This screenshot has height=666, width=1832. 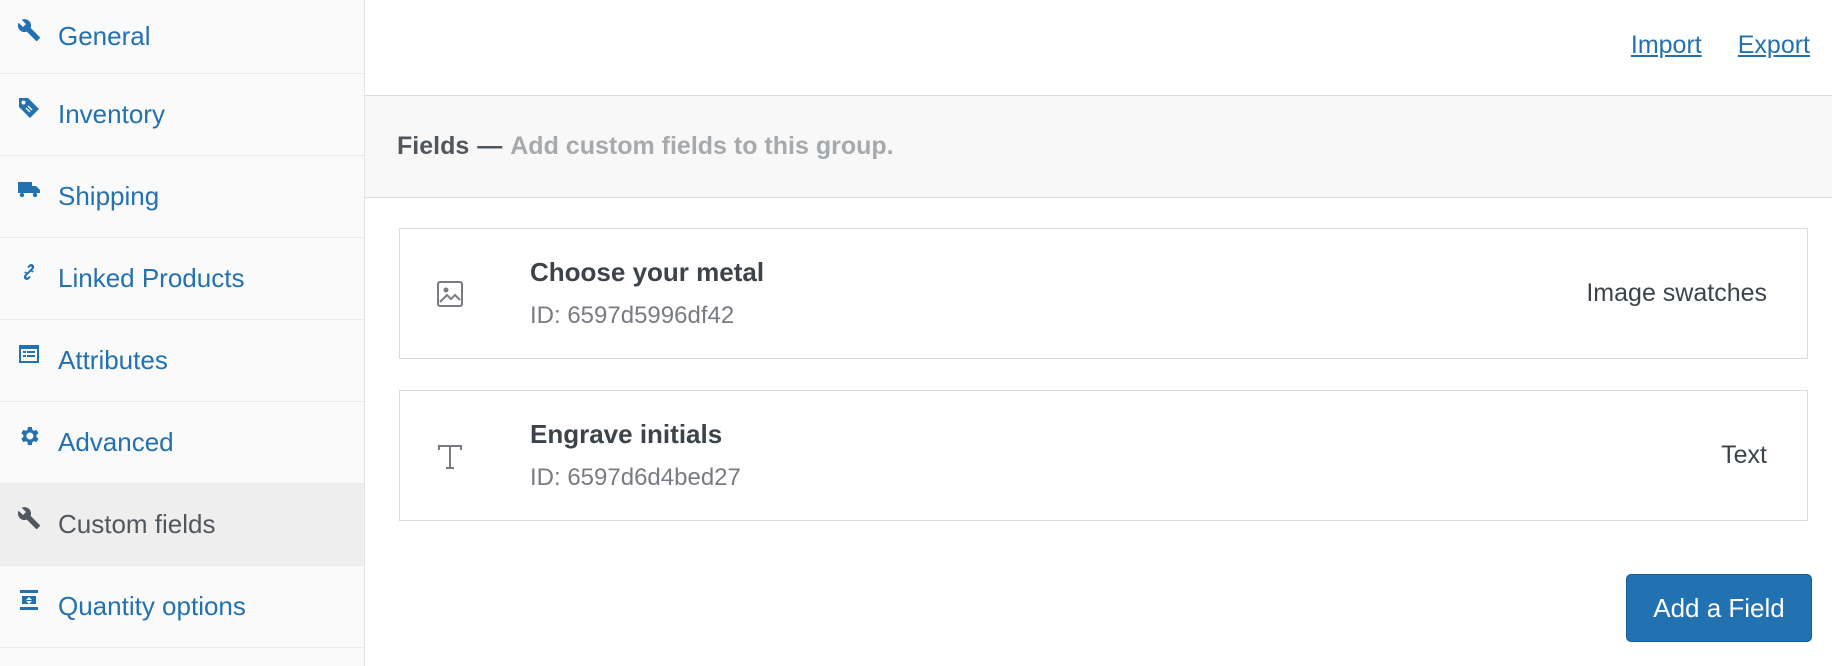 What do you see at coordinates (450, 456) in the screenshot?
I see `text-type-icon` at bounding box center [450, 456].